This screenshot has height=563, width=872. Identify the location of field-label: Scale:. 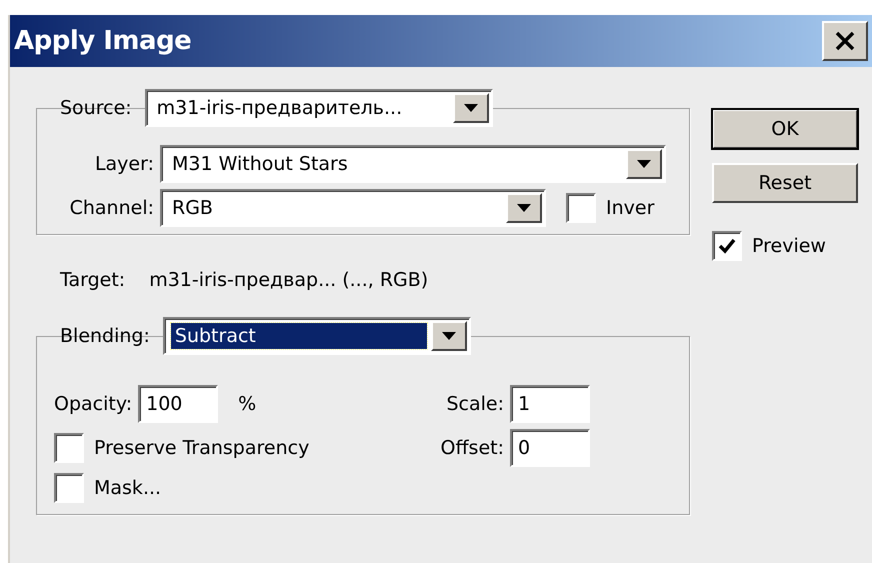
(474, 404).